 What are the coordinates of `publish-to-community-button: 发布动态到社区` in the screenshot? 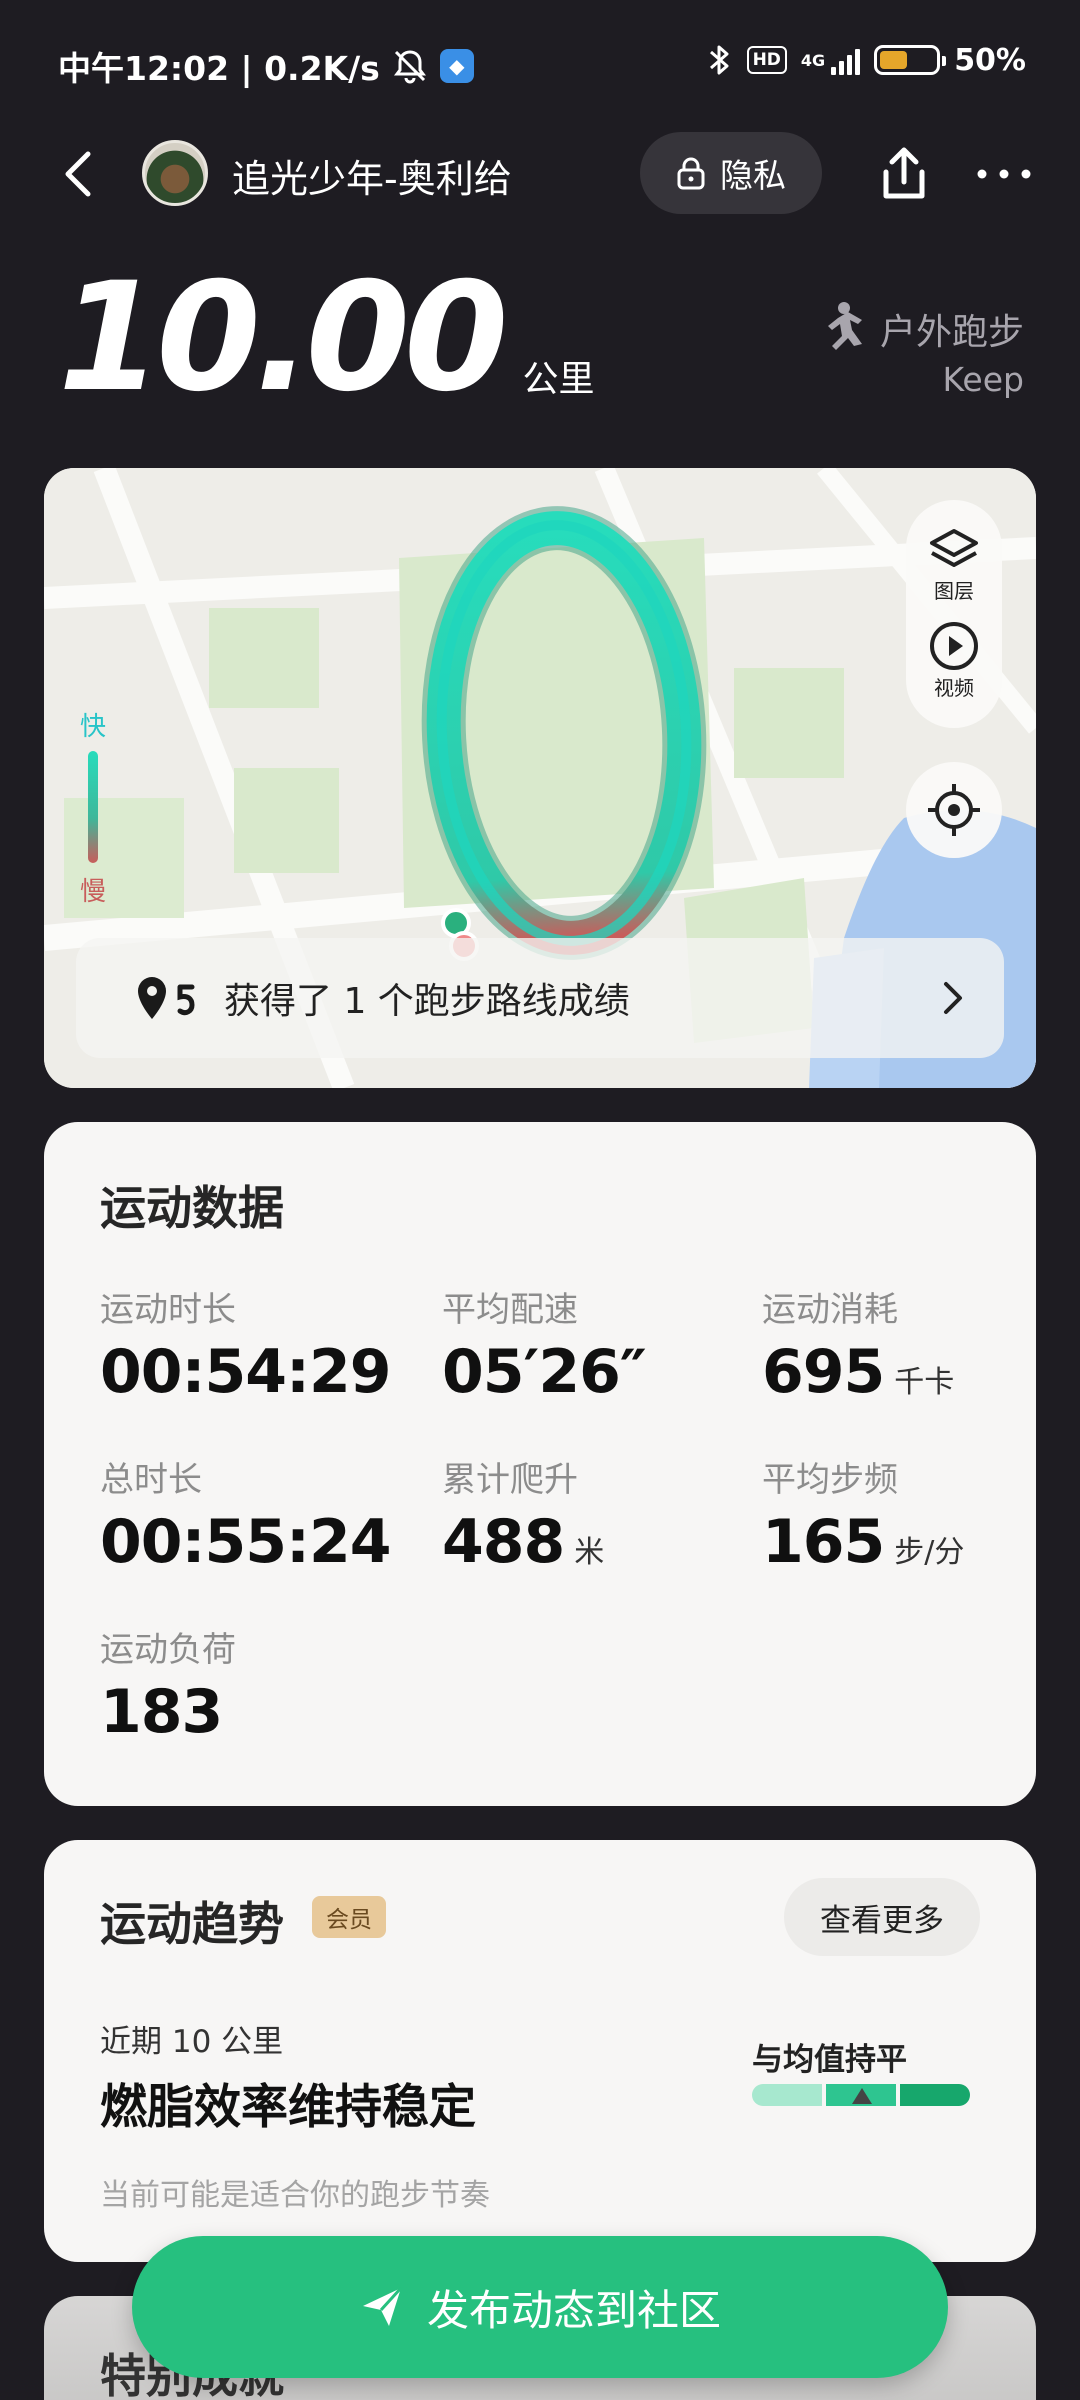 It's located at (540, 2307).